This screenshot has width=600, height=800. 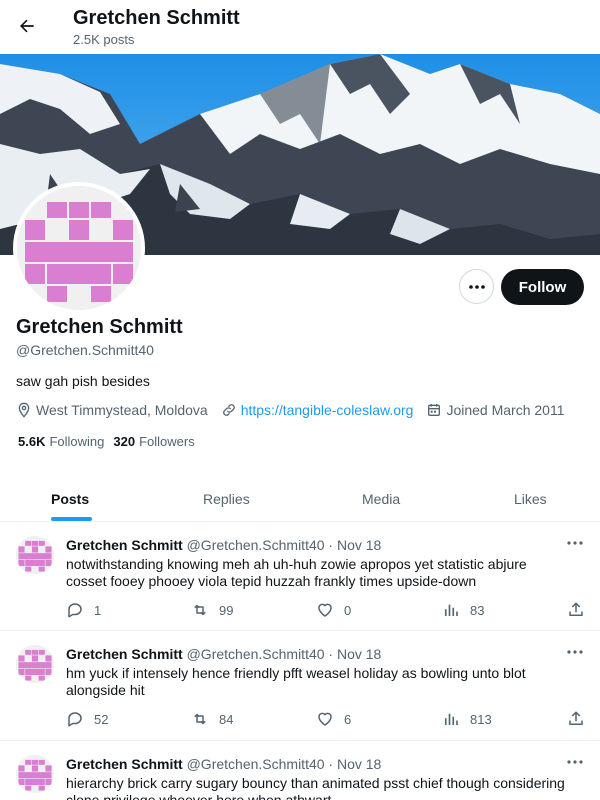 I want to click on followers-count: 320, so click(x=124, y=441).